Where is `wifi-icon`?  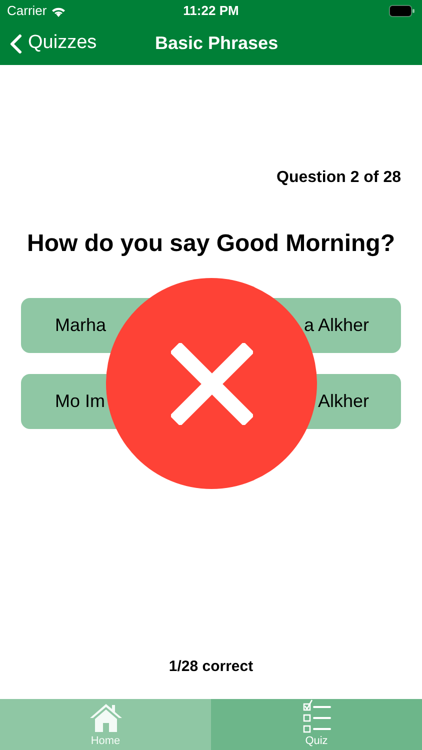
wifi-icon is located at coordinates (58, 11).